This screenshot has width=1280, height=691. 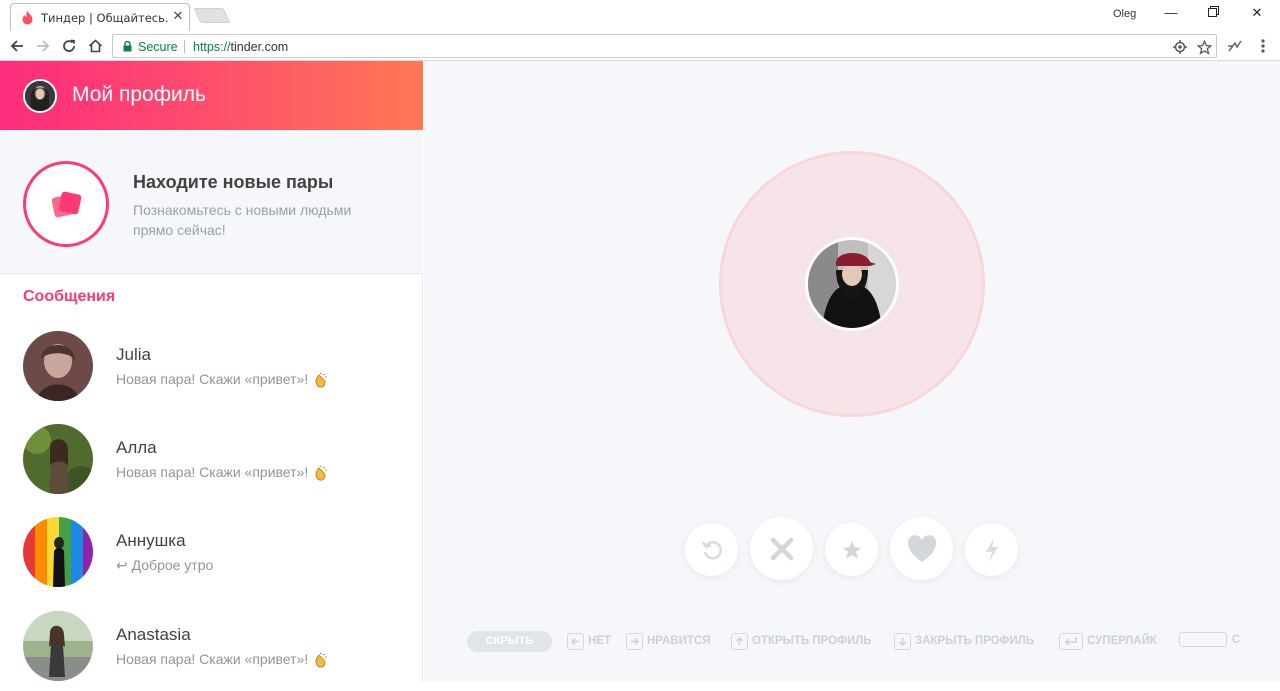 What do you see at coordinates (211, 95) in the screenshot?
I see `my-profile-header: Мой профиль` at bounding box center [211, 95].